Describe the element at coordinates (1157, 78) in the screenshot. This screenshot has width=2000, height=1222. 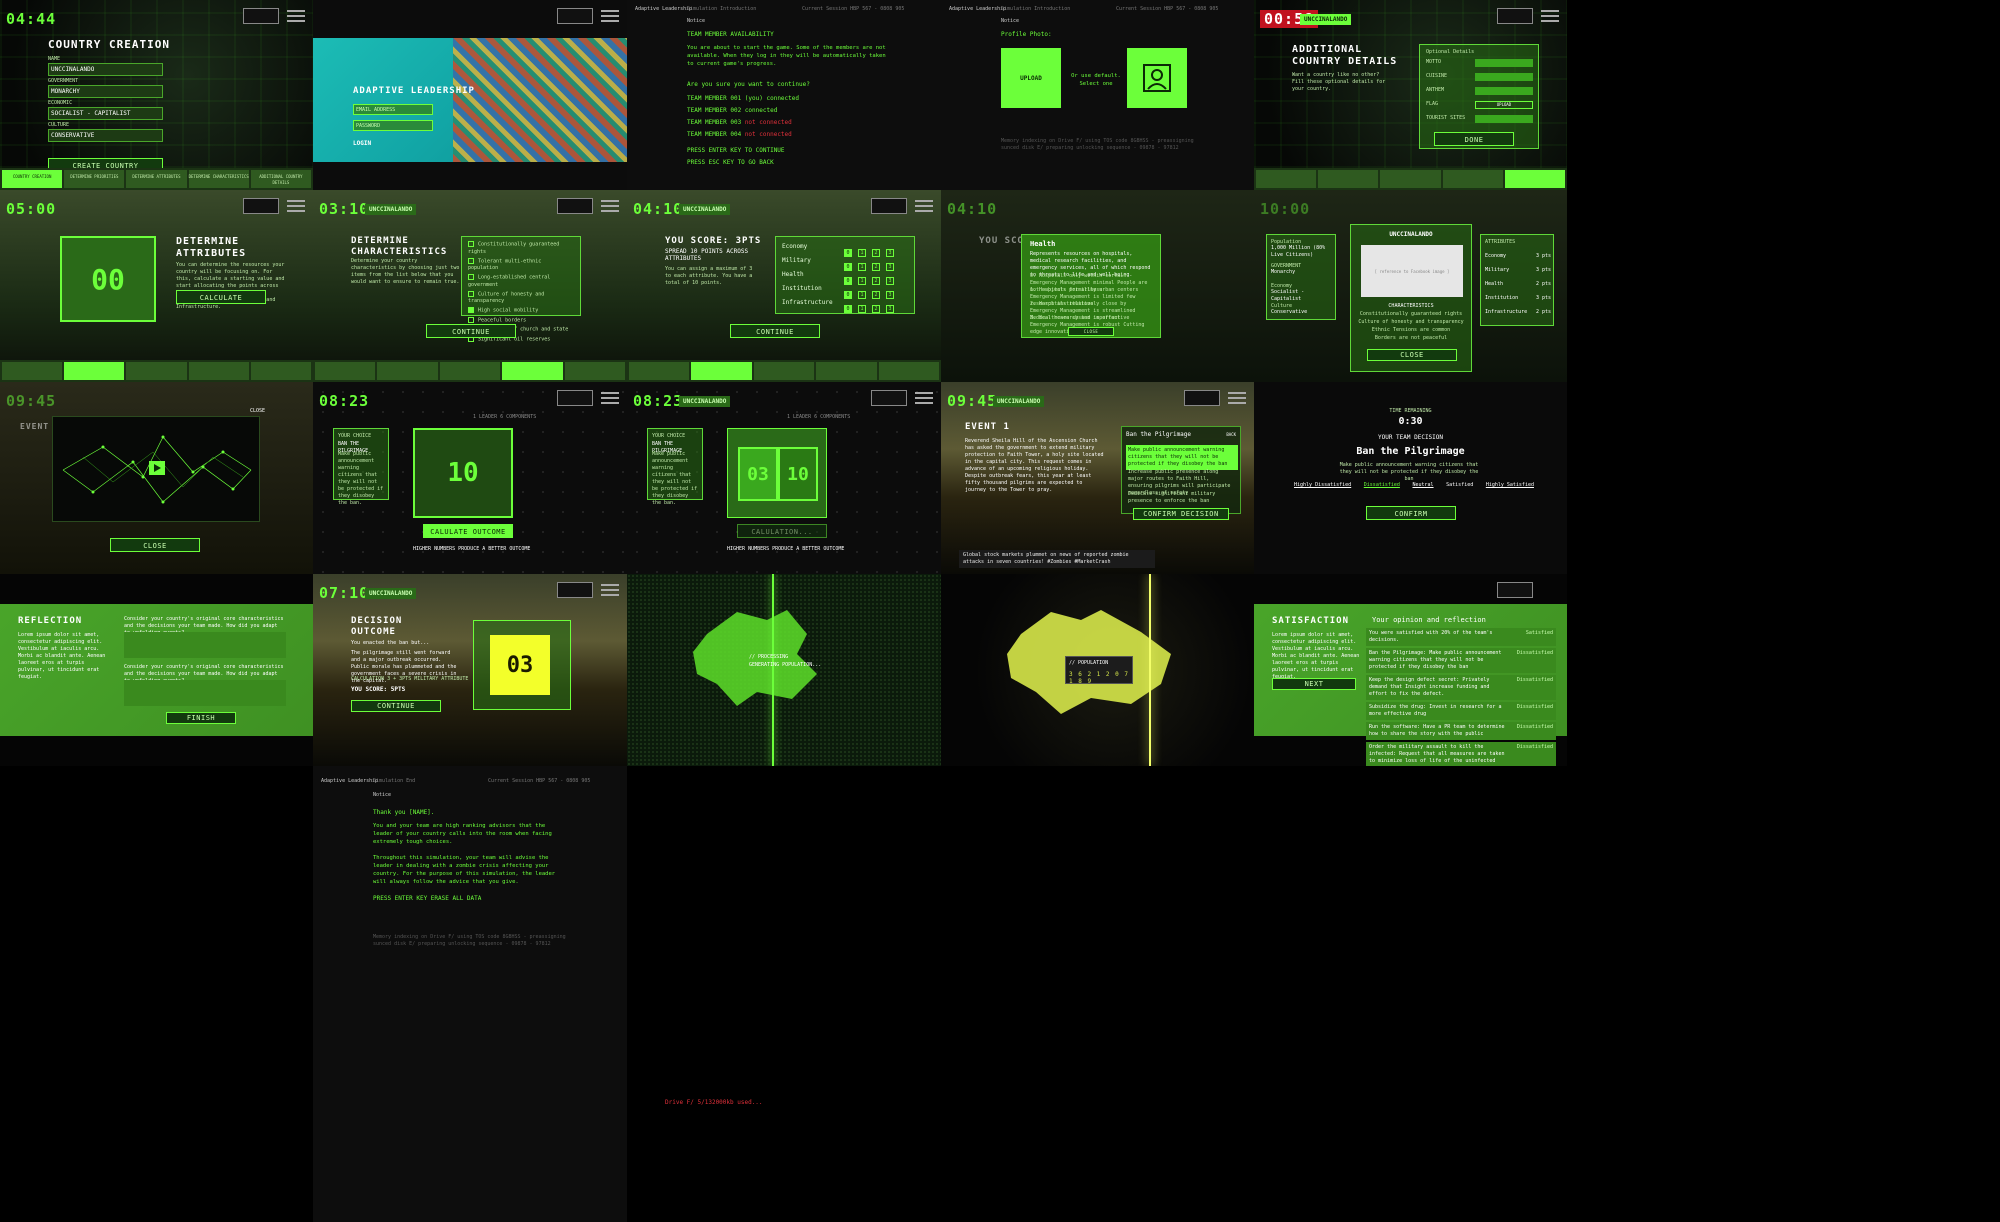
I see `default-avatar-button` at that location.